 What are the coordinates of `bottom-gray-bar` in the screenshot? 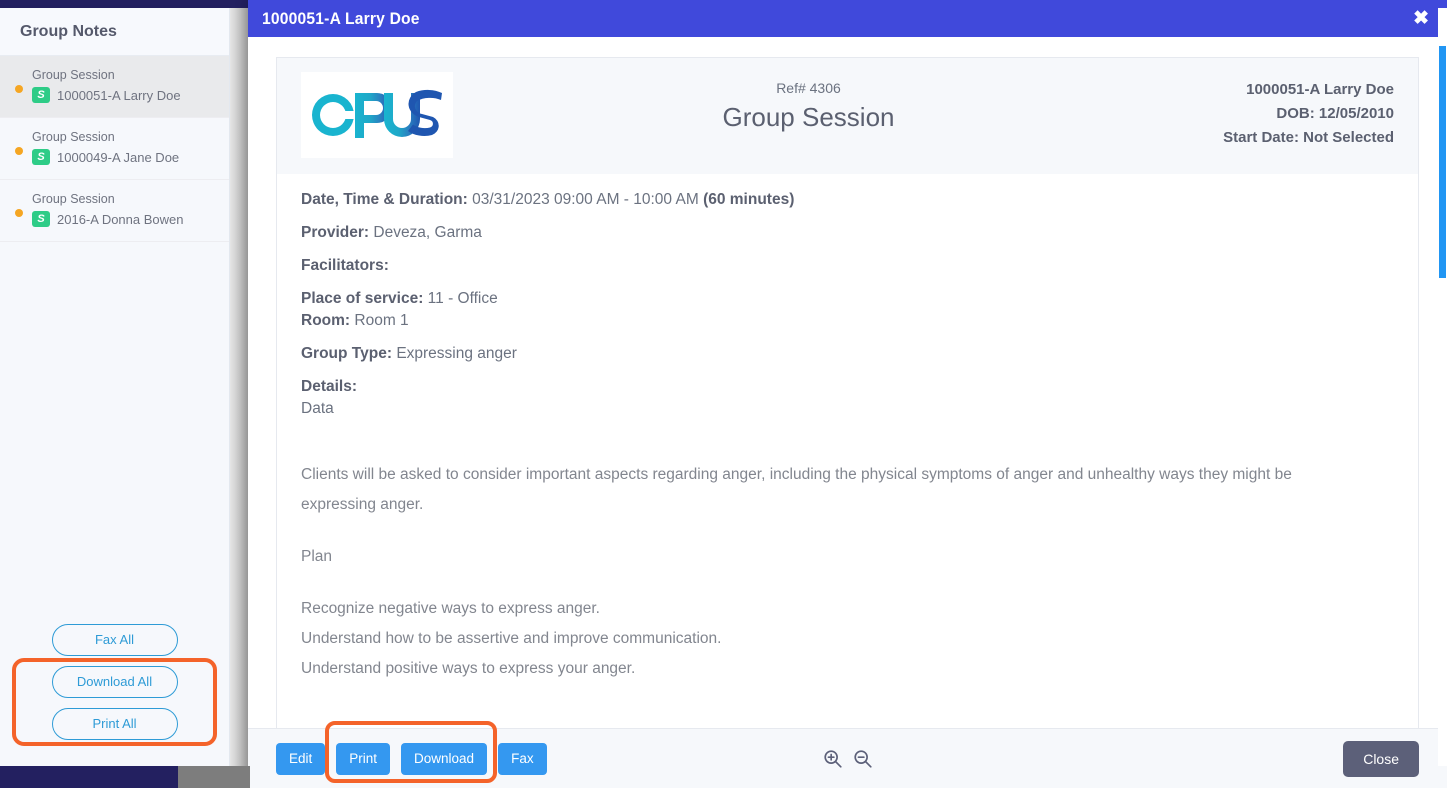 It's located at (214, 777).